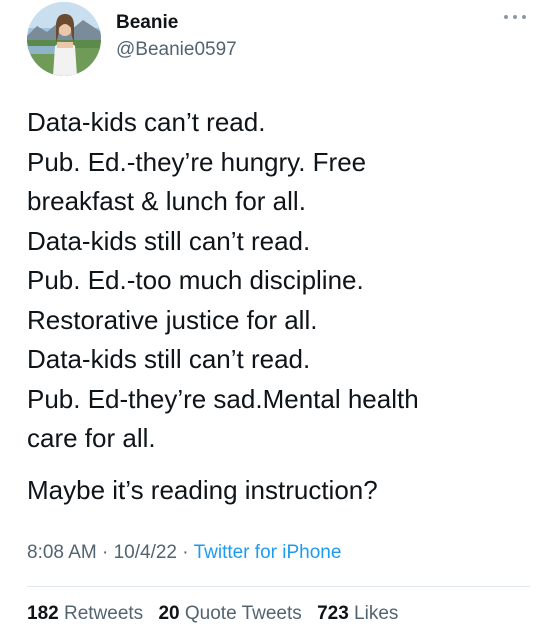  I want to click on retweets-stat: 182 Retweets, so click(85, 613).